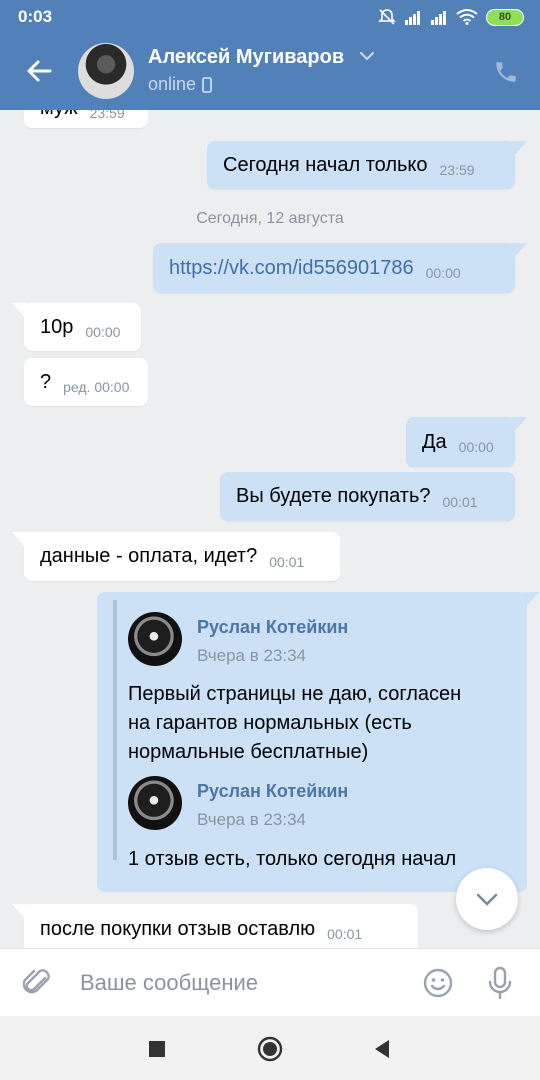 The image size is (540, 1080). I want to click on message-text: данные - оплата, идет?, so click(149, 556).